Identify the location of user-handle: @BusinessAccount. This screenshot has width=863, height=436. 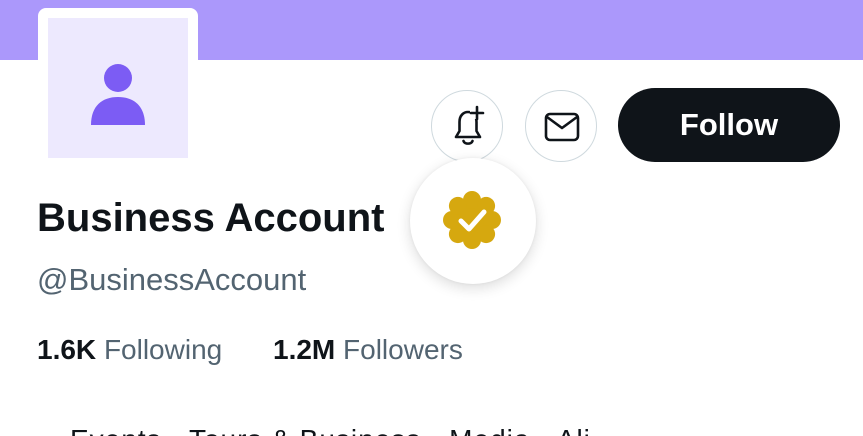
(172, 279).